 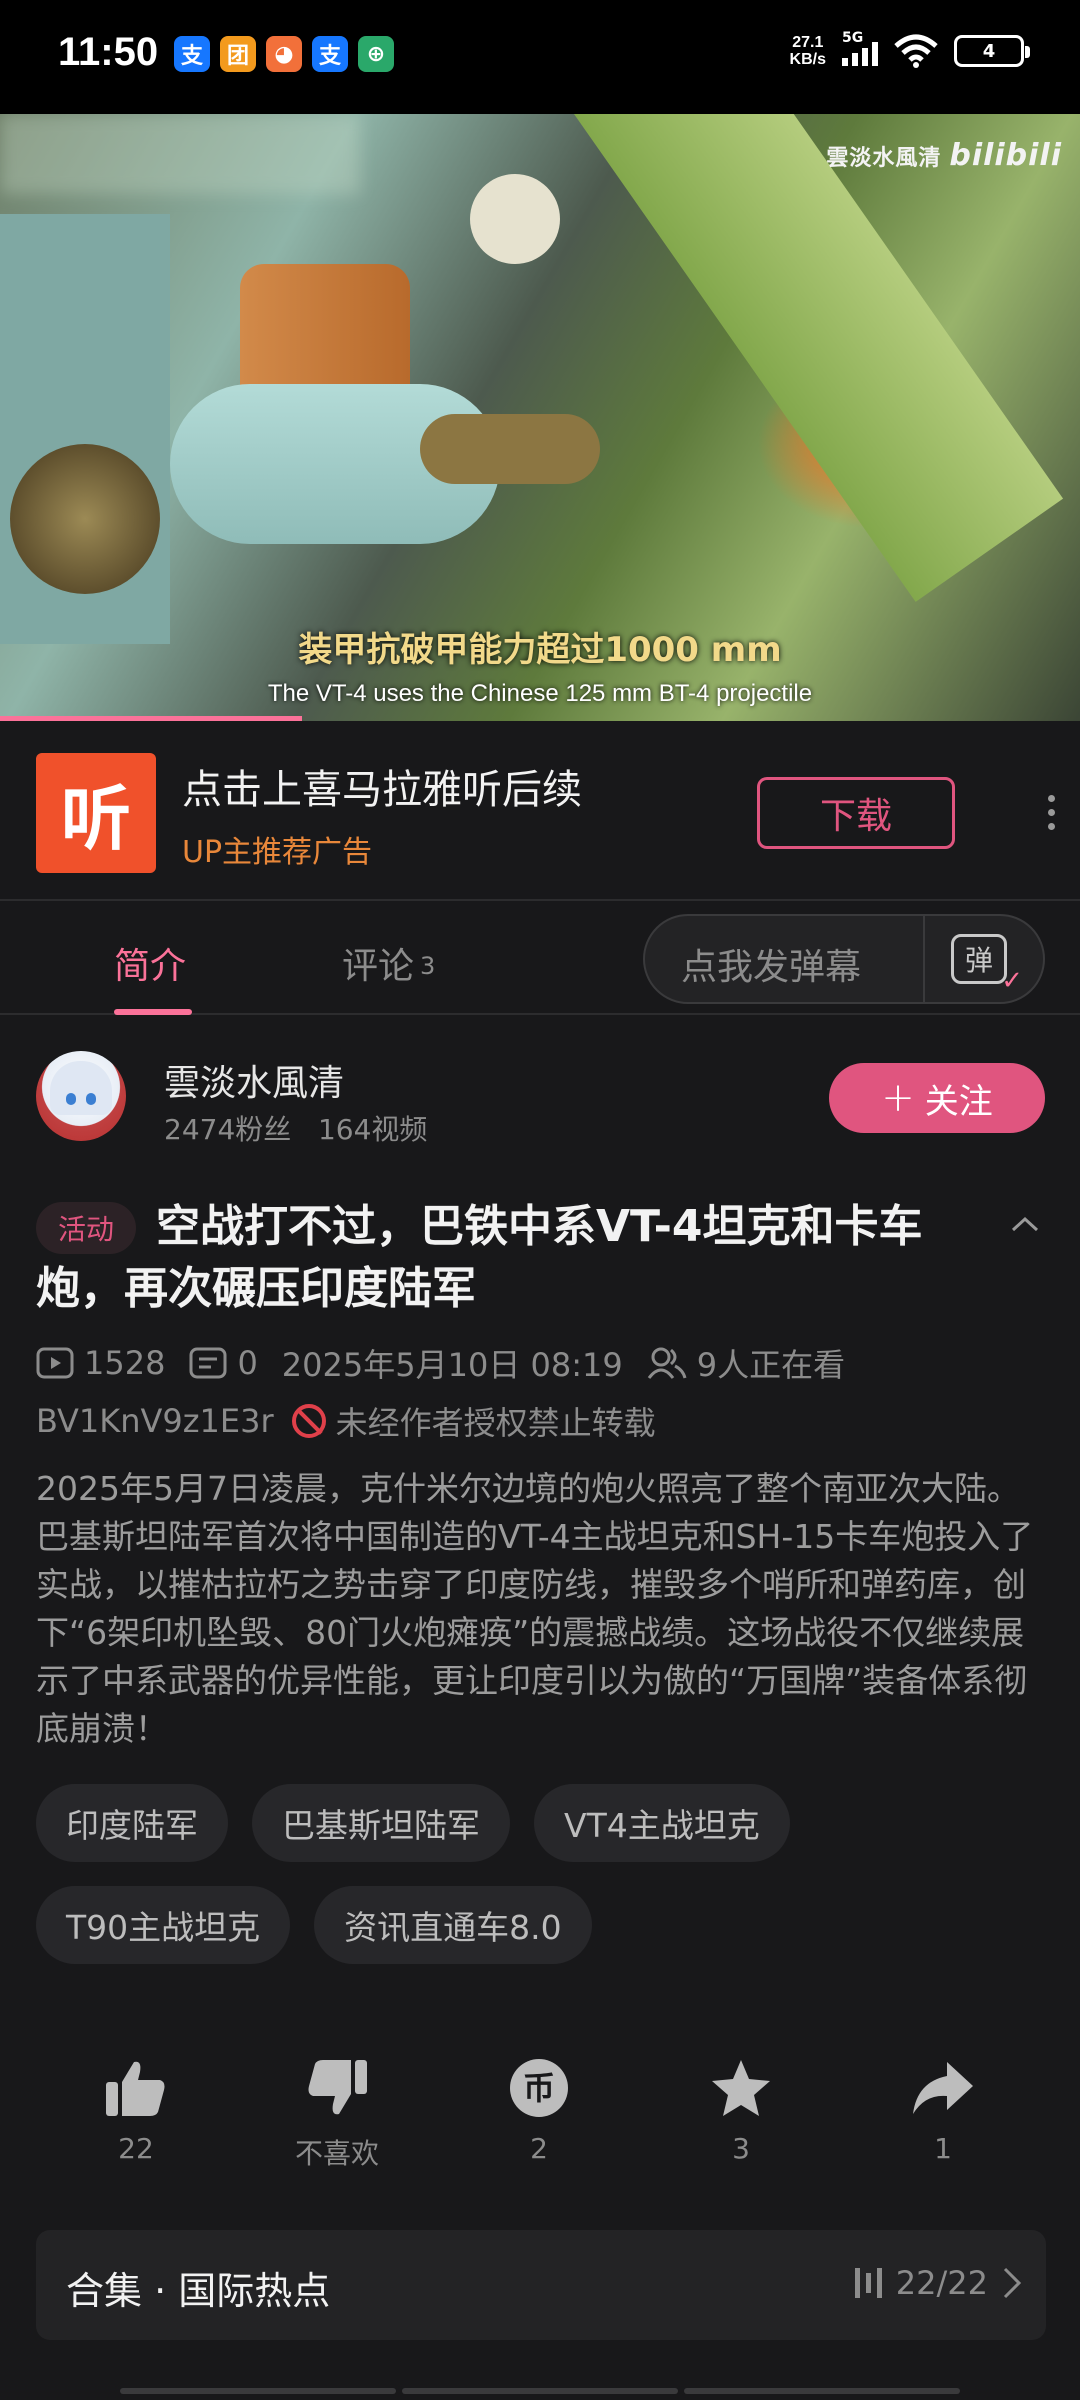 I want to click on video-meta-2: BV1KnV9z1E3r 未经作者授权禁止转载, so click(x=346, y=1422).